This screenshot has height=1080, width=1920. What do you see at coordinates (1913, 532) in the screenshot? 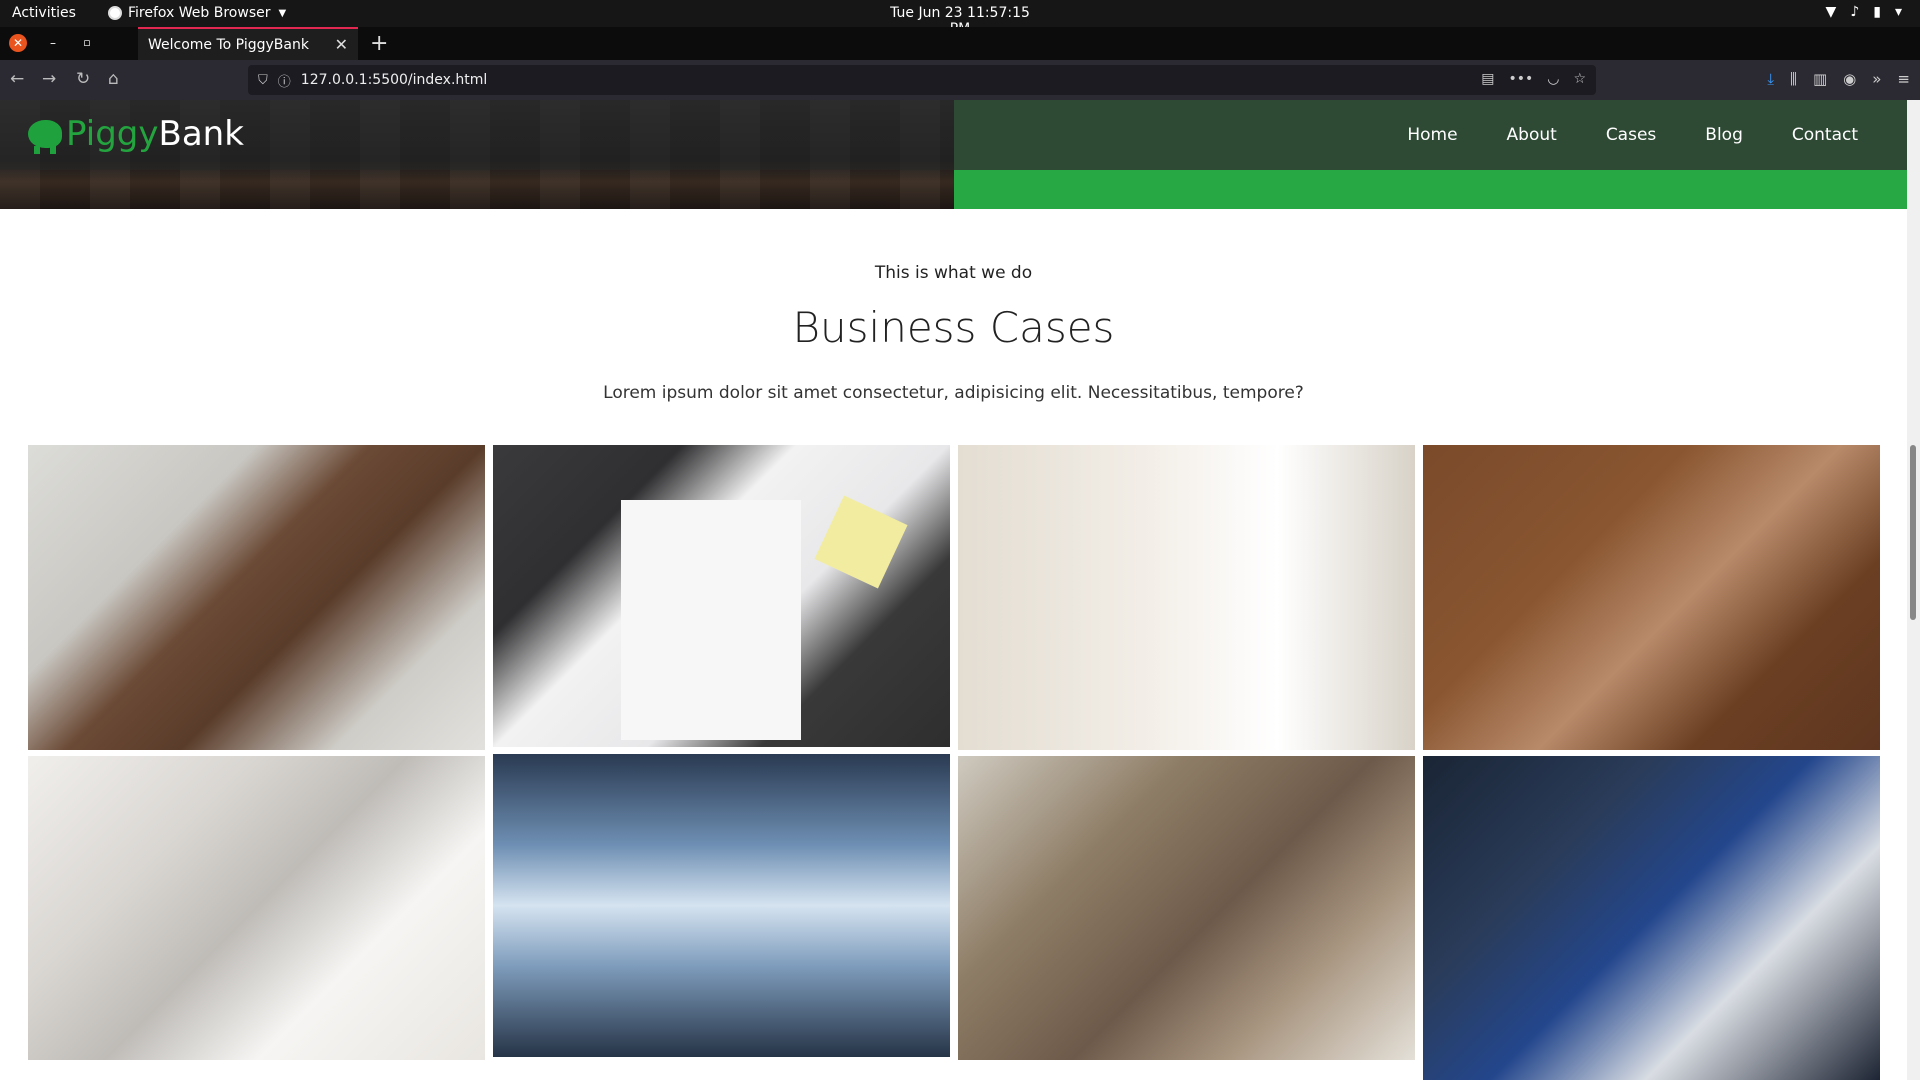
I see `scrollbar-thumb` at bounding box center [1913, 532].